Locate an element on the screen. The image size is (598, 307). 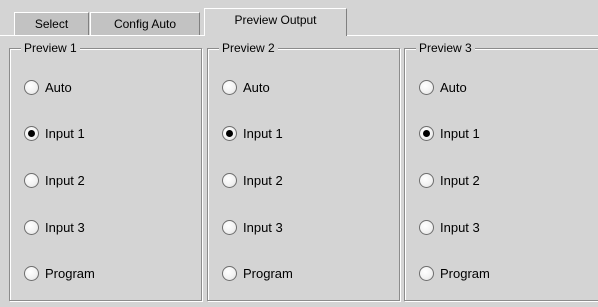
tab-bar: Select Config Auto Preview Output is located at coordinates (299, 18).